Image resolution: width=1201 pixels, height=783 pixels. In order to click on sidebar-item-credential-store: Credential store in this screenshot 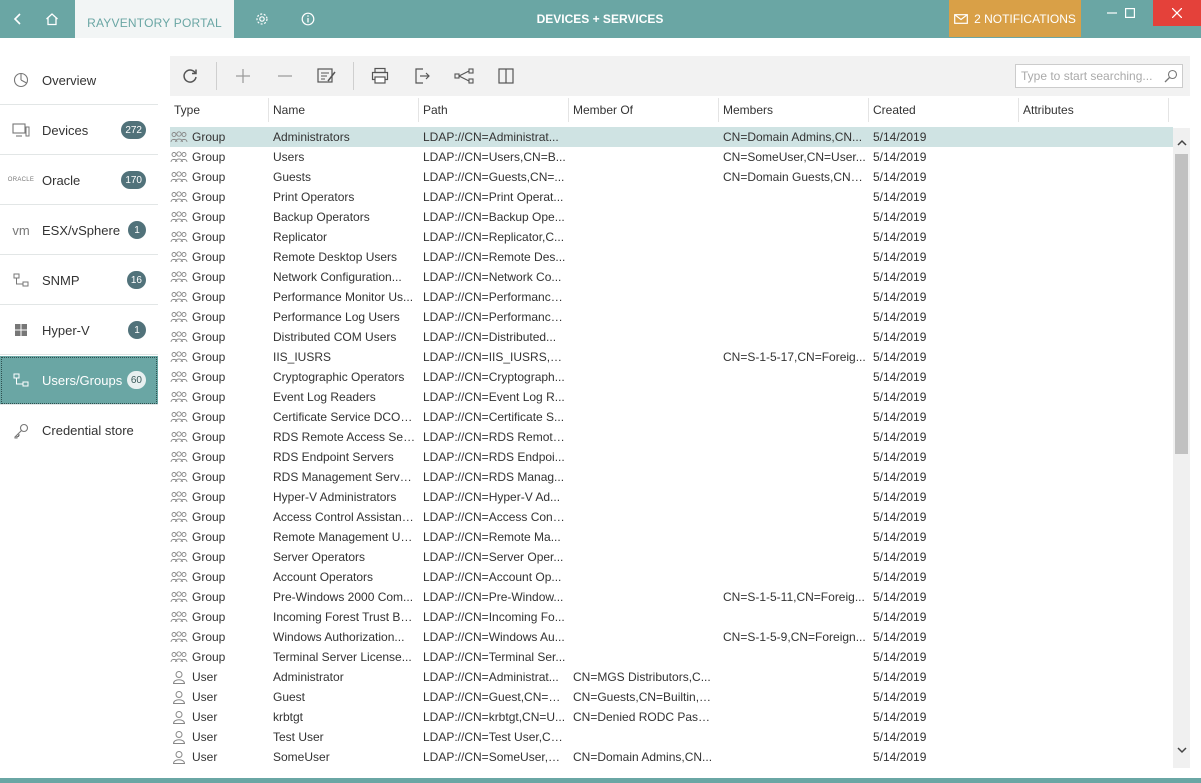, I will do `click(79, 430)`.